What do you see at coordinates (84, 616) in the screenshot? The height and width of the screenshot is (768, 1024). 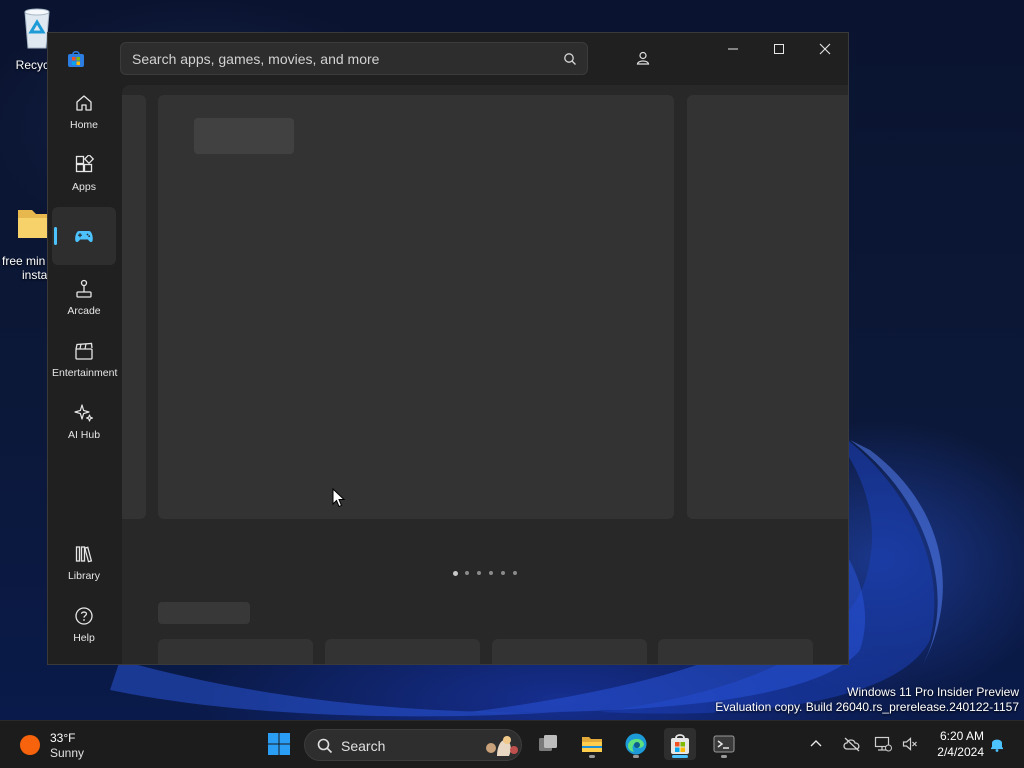 I see `help-icon` at bounding box center [84, 616].